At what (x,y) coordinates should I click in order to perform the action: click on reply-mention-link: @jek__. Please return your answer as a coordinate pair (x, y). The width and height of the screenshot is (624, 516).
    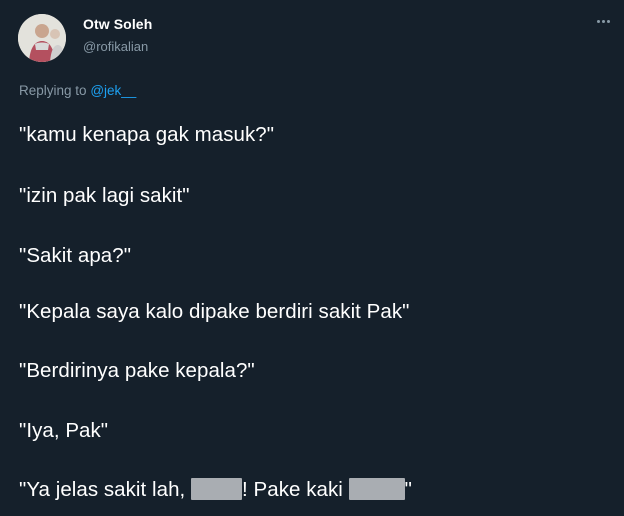
    Looking at the image, I should click on (113, 90).